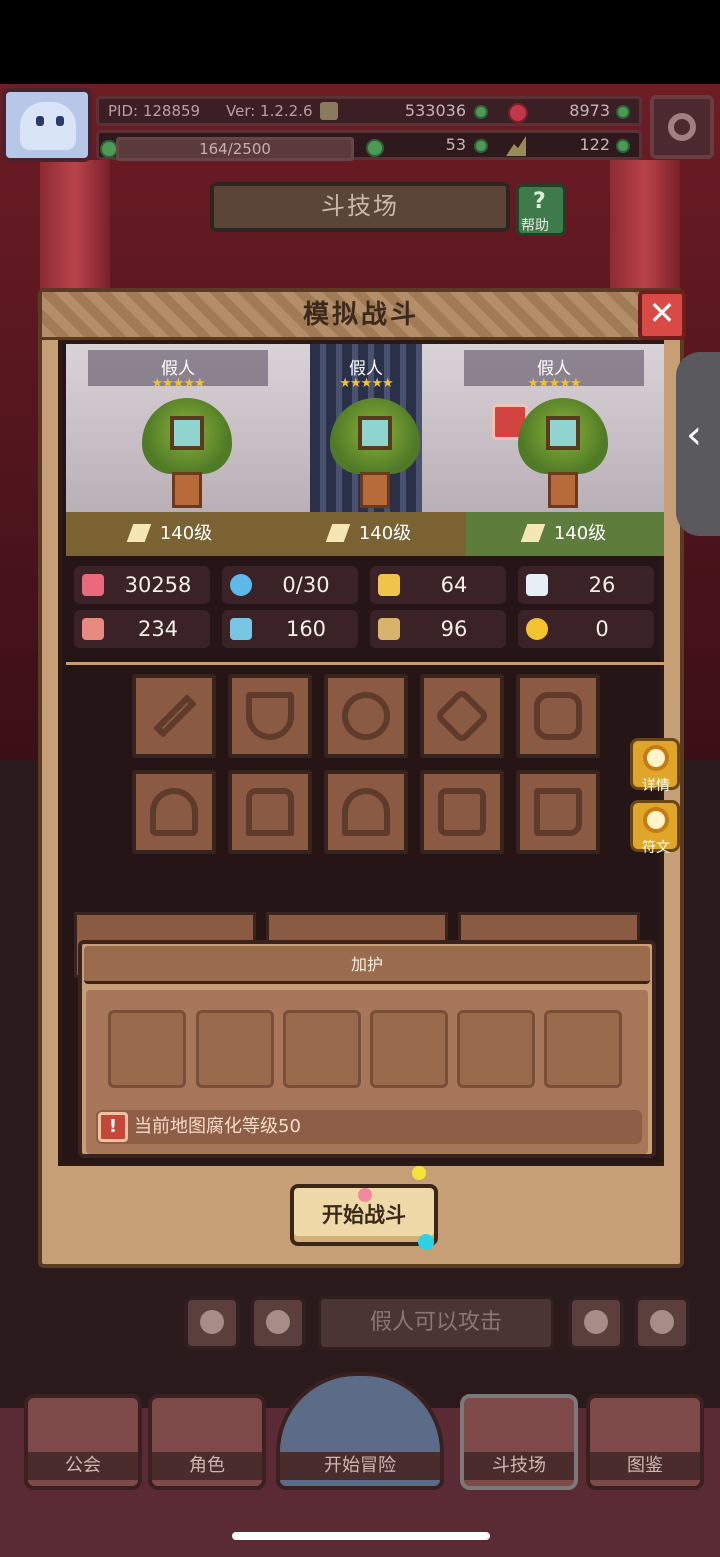 This screenshot has width=720, height=1557. I want to click on settings-button, so click(682, 127).